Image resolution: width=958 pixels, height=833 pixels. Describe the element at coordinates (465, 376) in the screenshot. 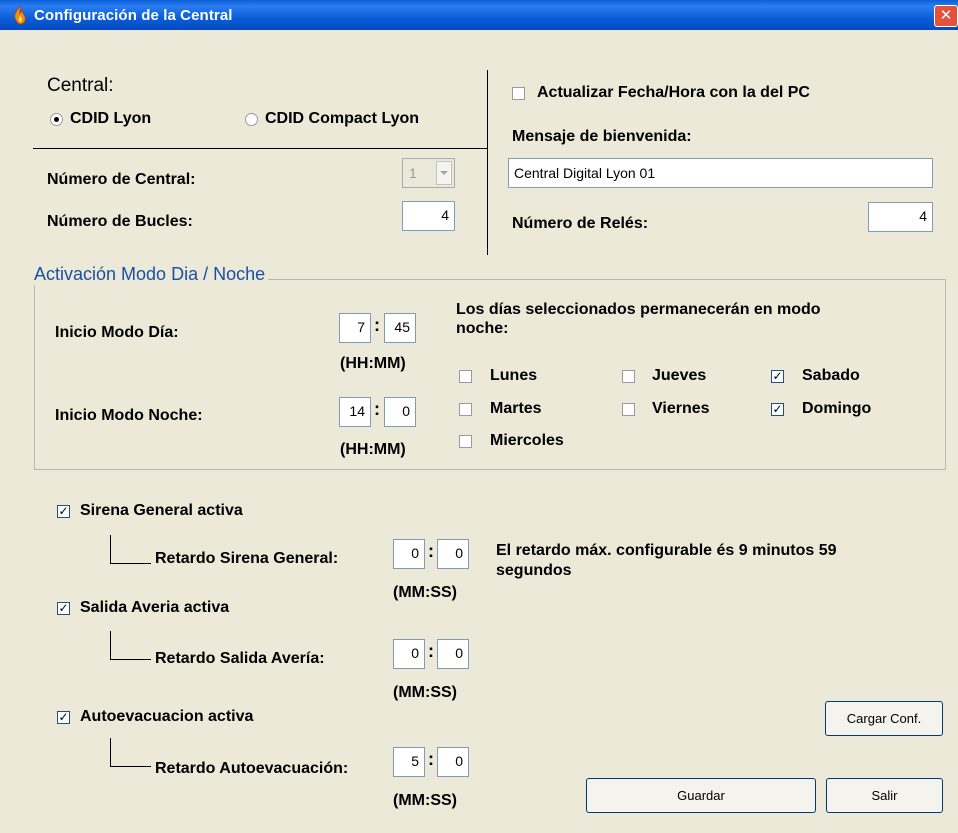

I see `checkbox-lunes` at that location.